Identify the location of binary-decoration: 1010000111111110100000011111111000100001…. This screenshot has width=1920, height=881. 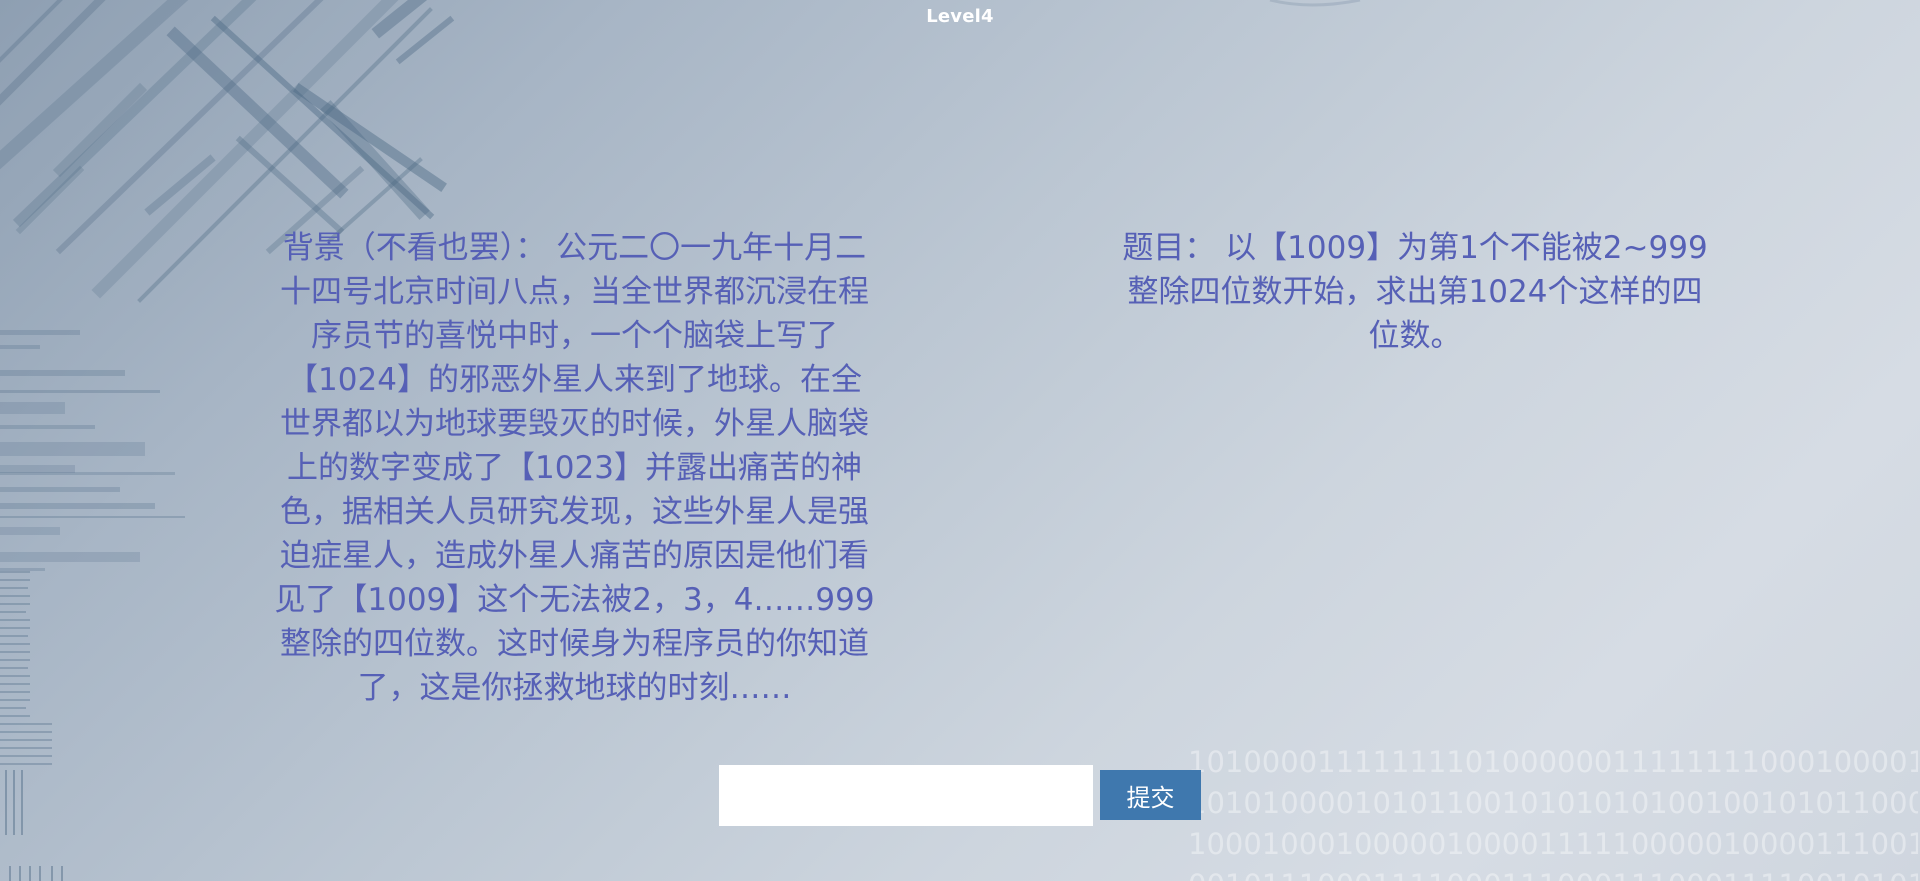
(1553, 811).